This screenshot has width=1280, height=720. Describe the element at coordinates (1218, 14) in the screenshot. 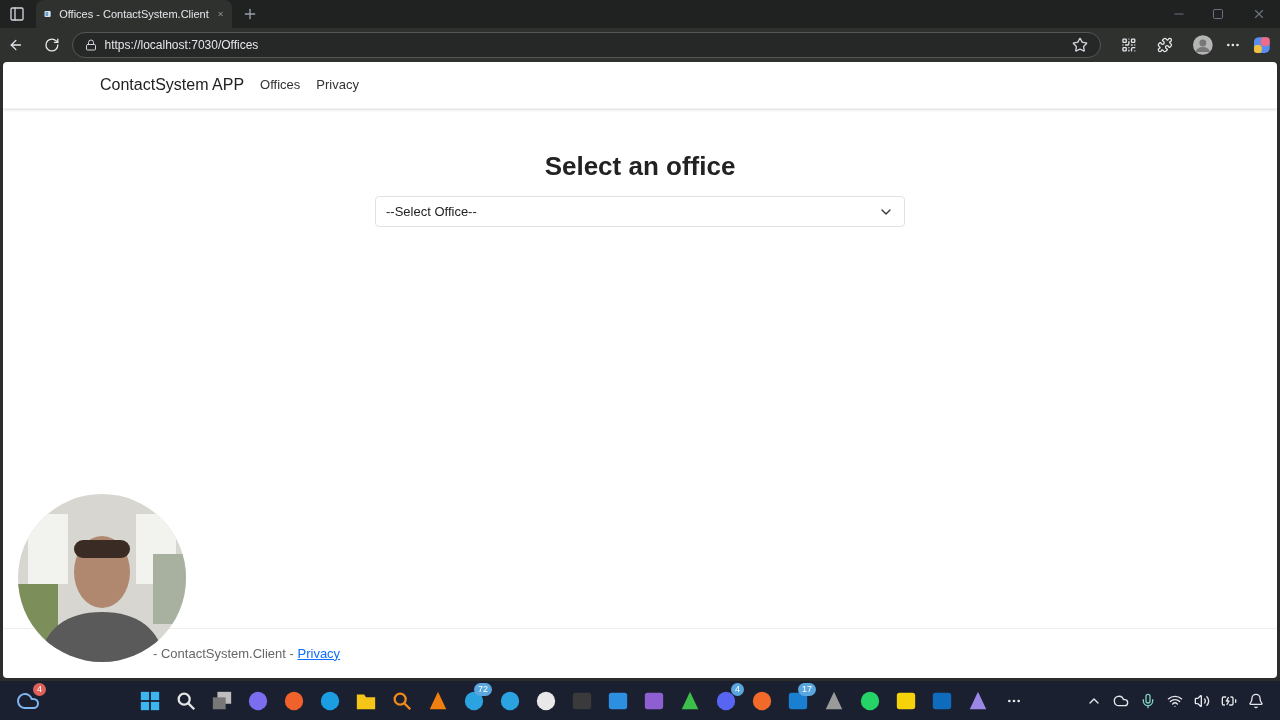

I see `restore-icon` at that location.